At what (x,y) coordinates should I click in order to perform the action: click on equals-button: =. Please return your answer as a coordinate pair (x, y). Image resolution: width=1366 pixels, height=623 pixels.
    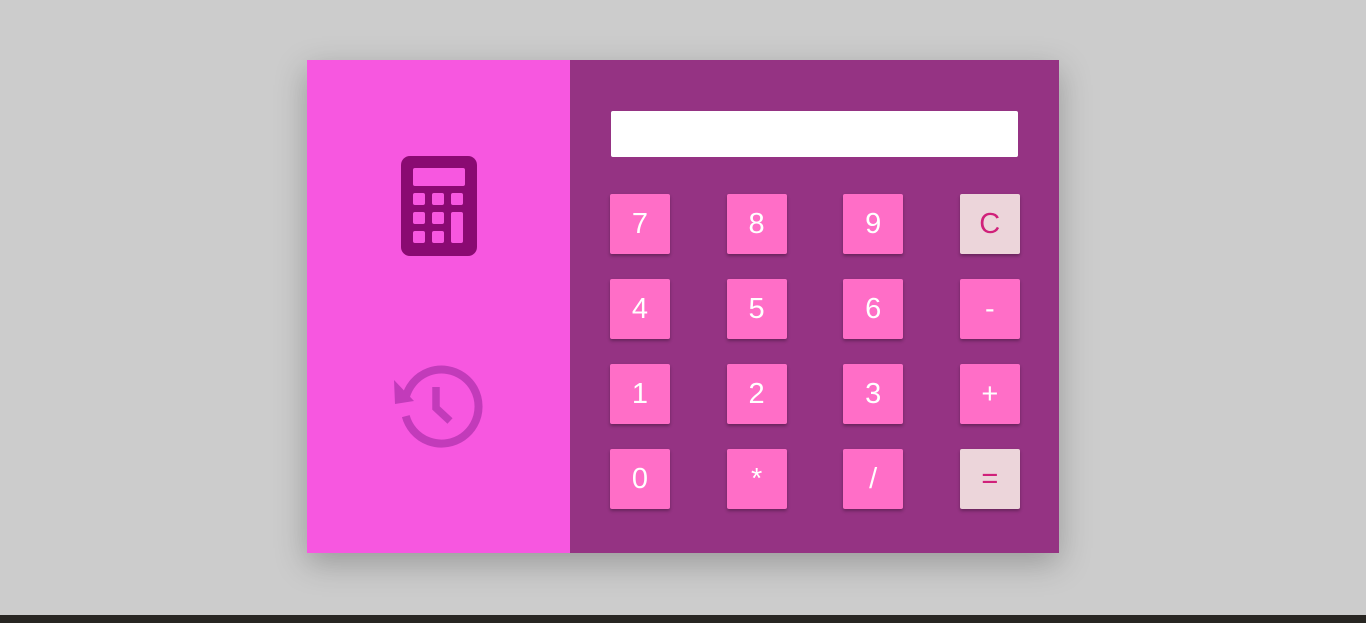
    Looking at the image, I should click on (989, 479).